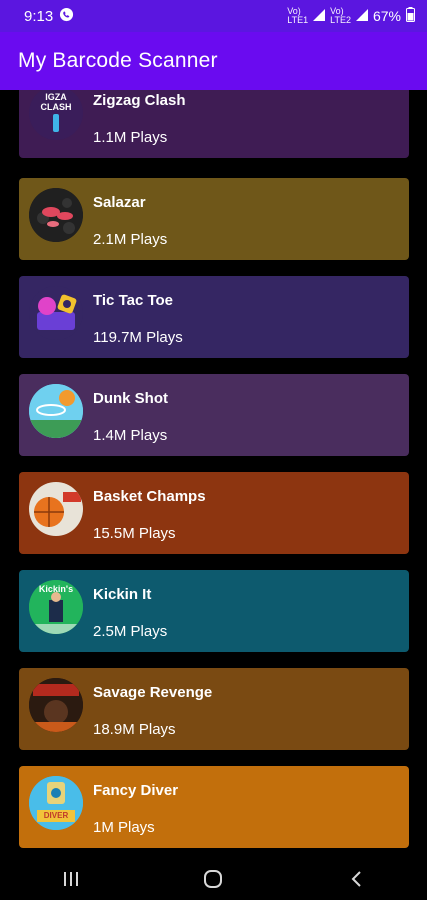 This screenshot has width=427, height=900. I want to click on status-bar: 9:13 Vo) LTE1 Vo) LTE2 67%, so click(213, 16).